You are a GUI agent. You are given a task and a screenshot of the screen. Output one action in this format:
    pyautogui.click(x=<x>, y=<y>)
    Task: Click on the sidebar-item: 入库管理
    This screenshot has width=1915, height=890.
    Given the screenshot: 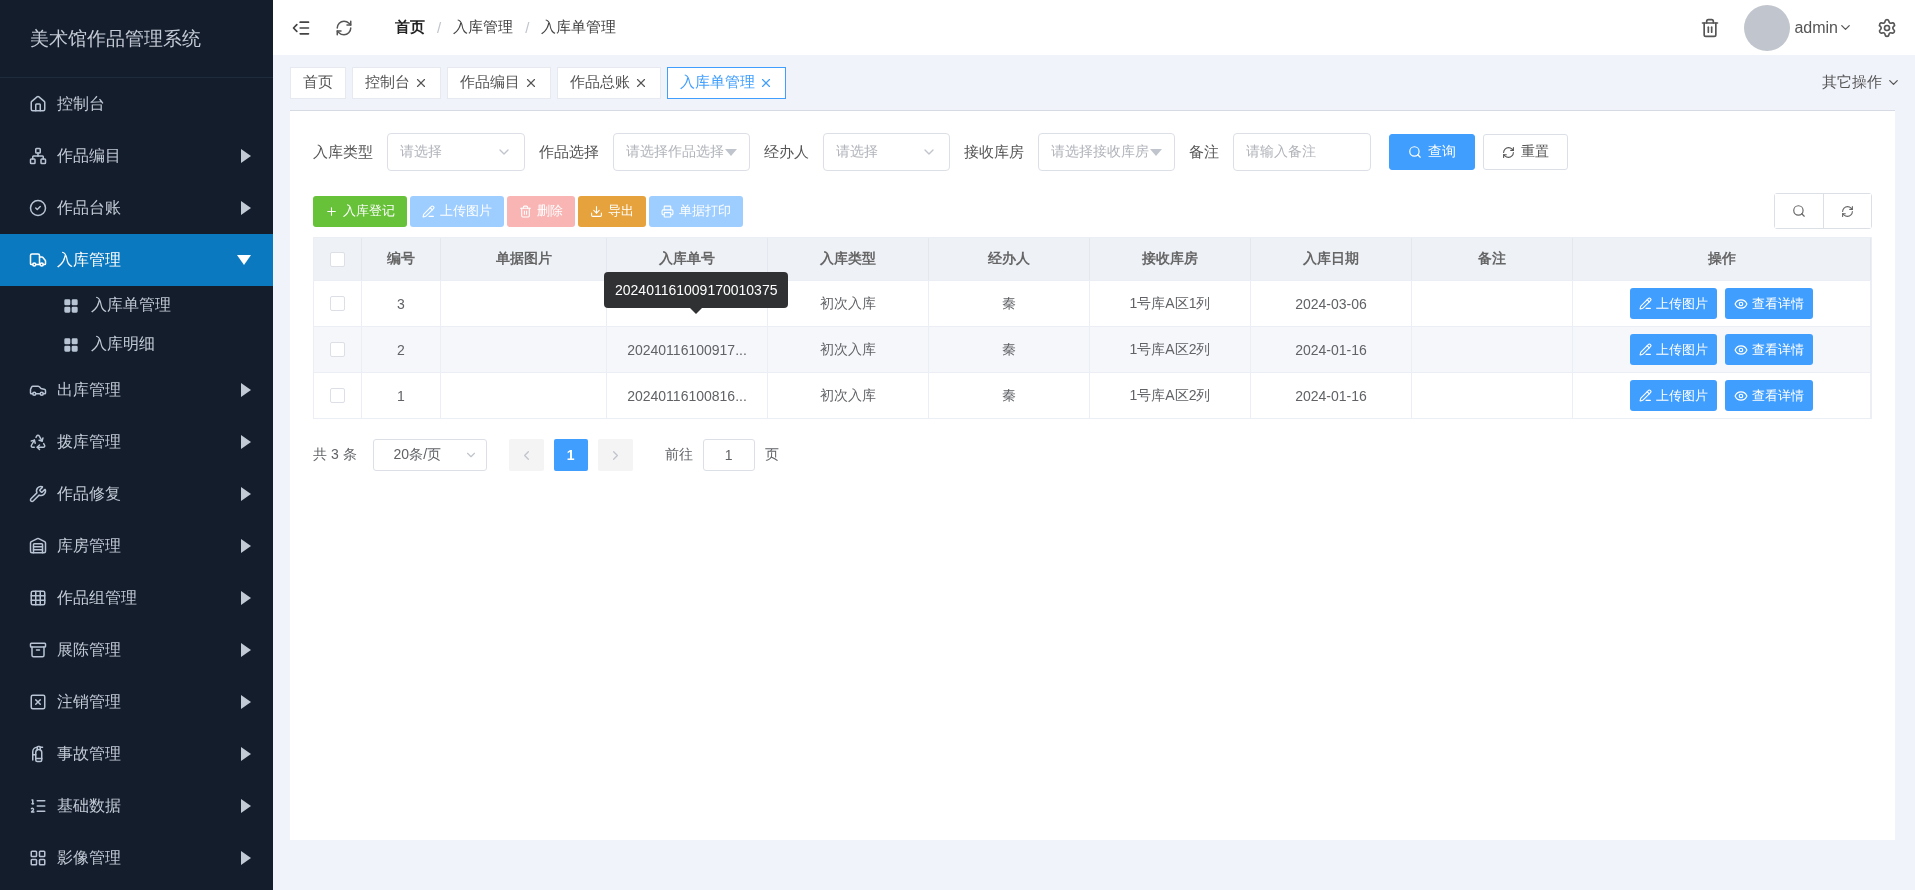 What is the action you would take?
    pyautogui.click(x=136, y=260)
    